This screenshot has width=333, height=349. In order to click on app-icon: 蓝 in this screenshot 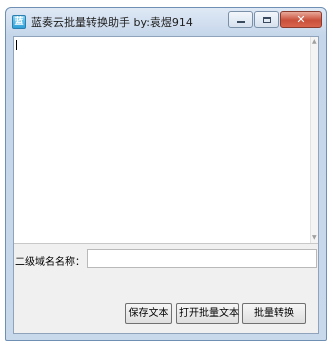, I will do `click(19, 22)`.